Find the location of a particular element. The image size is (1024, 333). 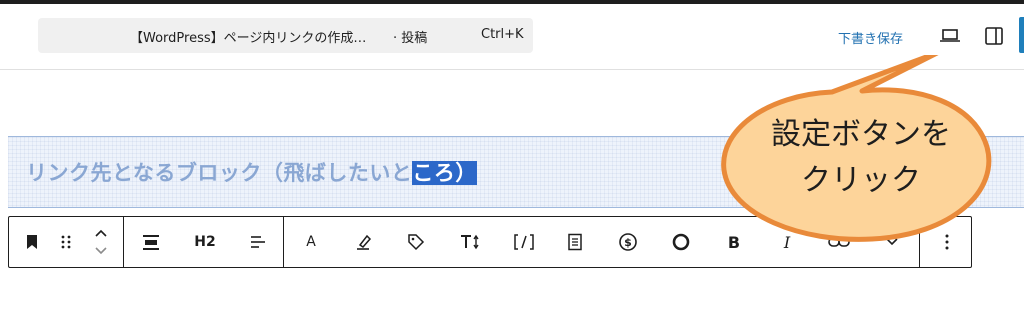

laptop-icon is located at coordinates (950, 35).